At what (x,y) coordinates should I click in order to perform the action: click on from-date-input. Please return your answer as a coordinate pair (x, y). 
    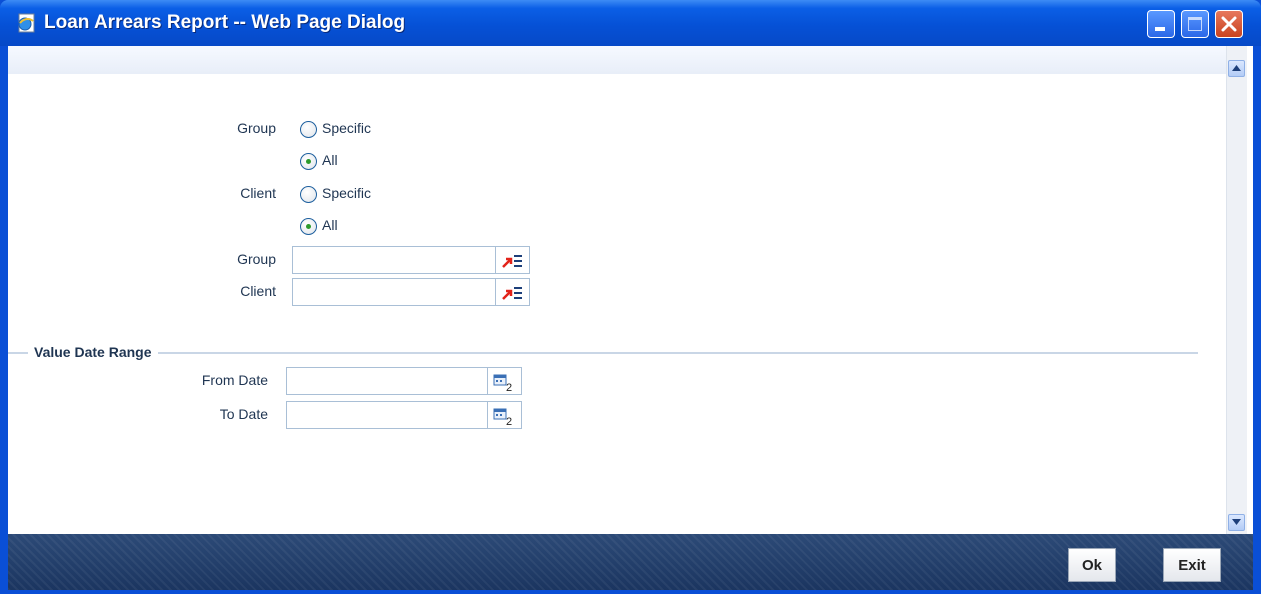
    Looking at the image, I should click on (387, 381).